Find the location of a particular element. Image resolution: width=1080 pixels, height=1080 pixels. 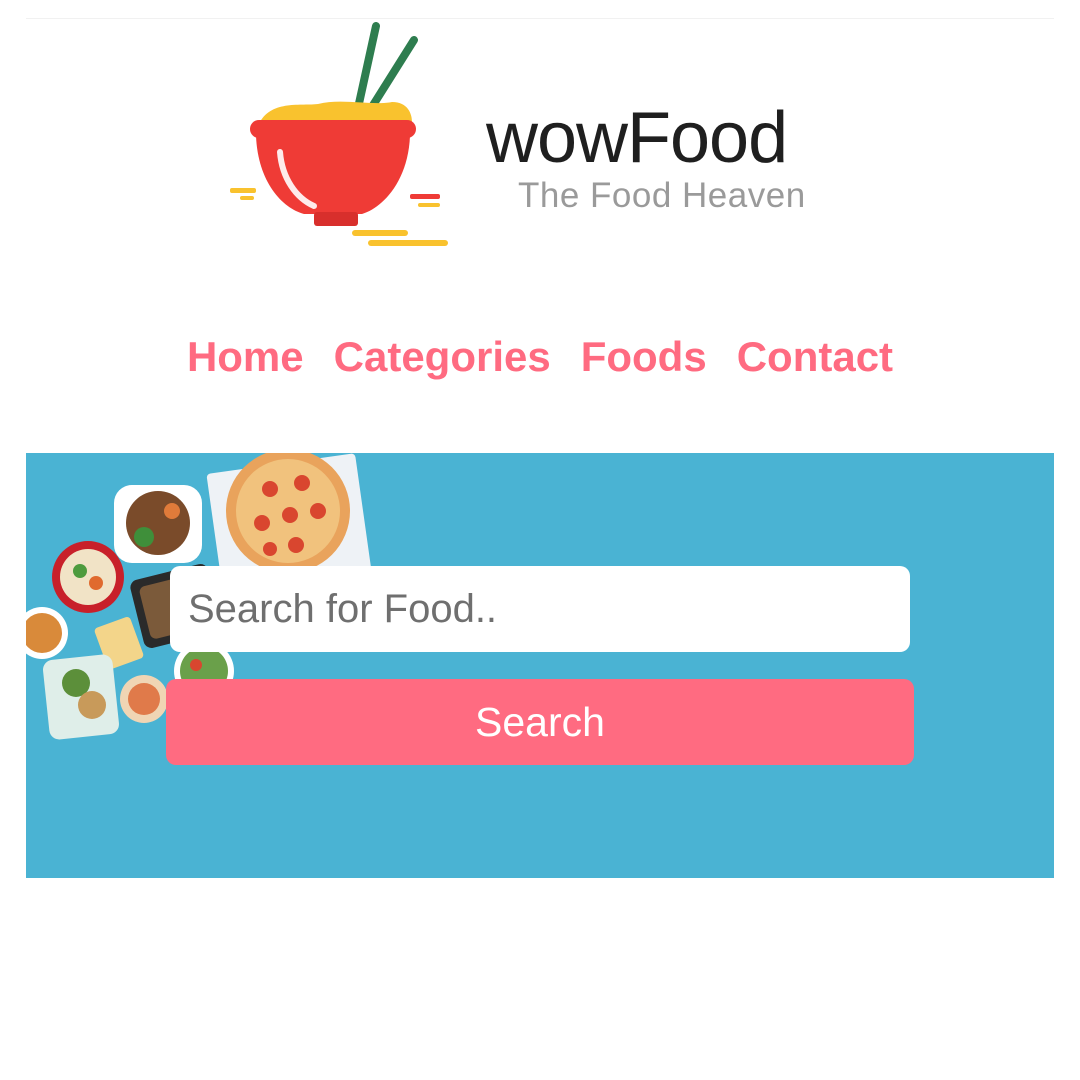

main-nav: Home Categories Foods Contact is located at coordinates (540, 356).